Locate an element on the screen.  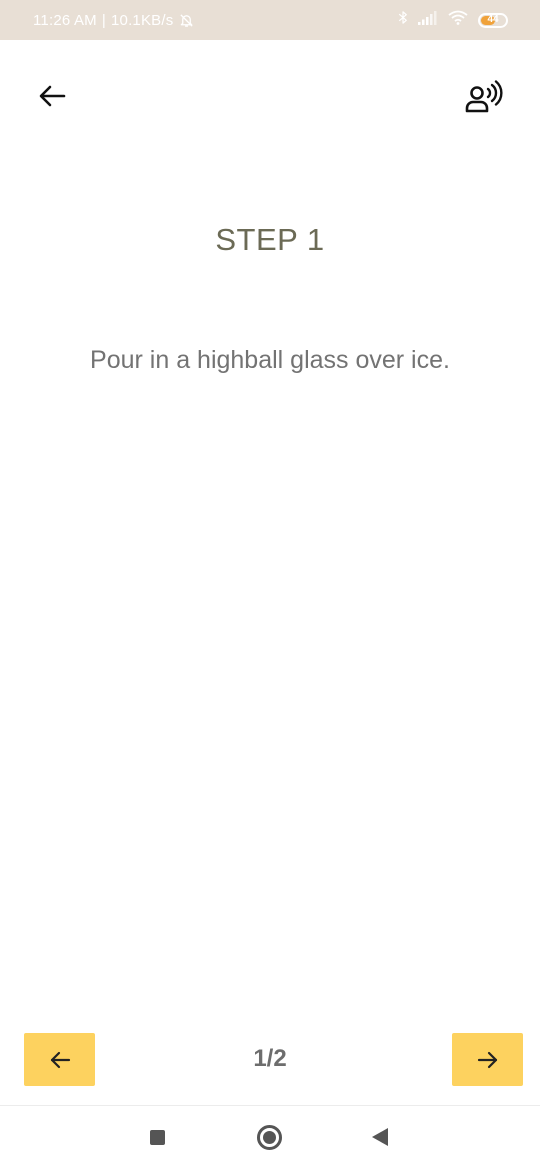
battery-icon: 44 is located at coordinates (493, 20).